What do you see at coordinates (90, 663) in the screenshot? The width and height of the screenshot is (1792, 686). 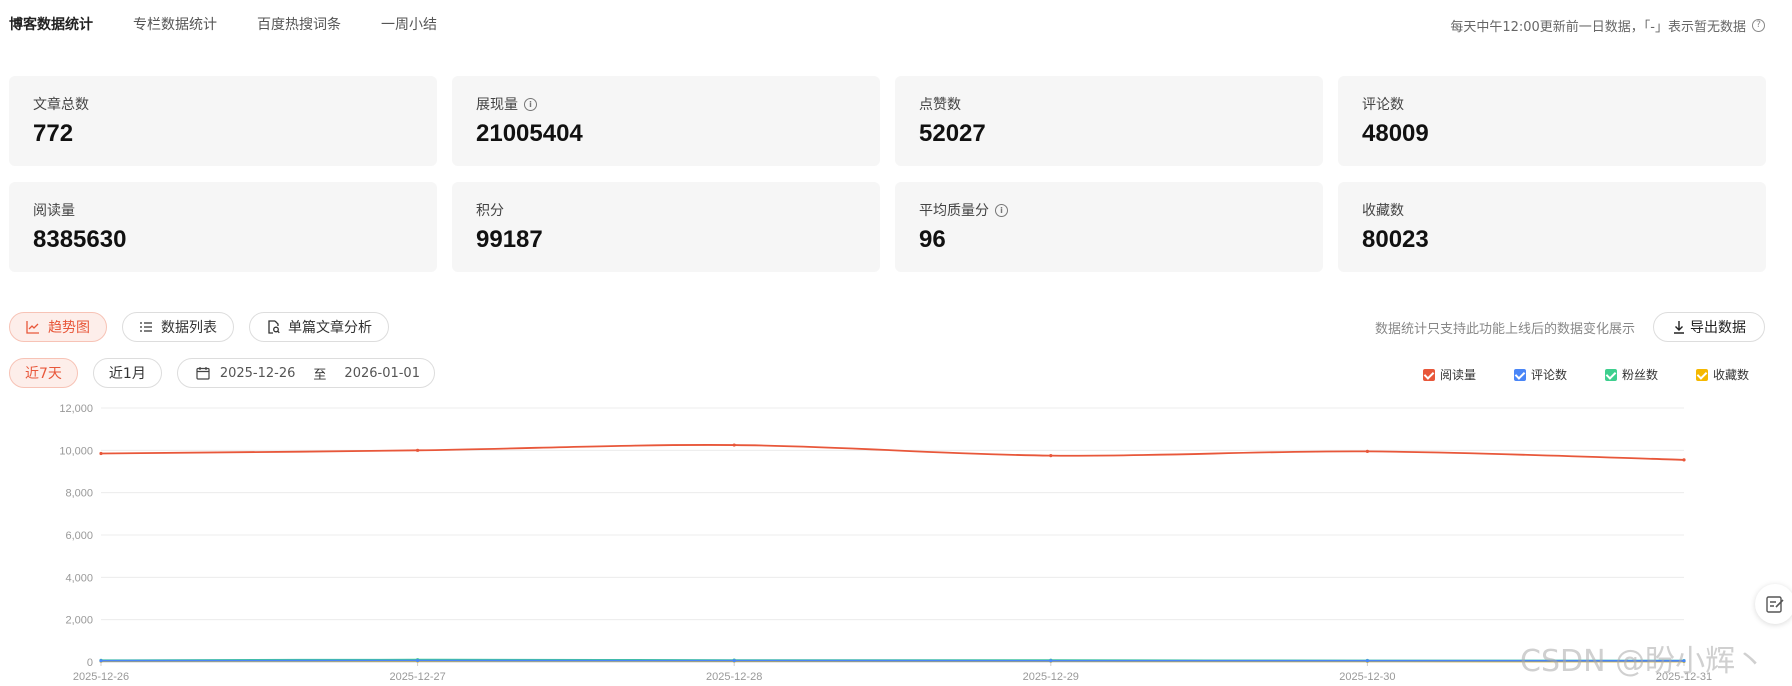 I see `y-tick-label: 0` at bounding box center [90, 663].